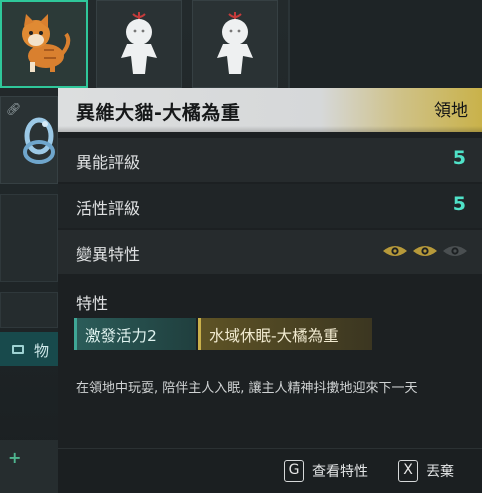  Describe the element at coordinates (451, 111) in the screenshot. I see `item-category-tag: 領地` at that location.